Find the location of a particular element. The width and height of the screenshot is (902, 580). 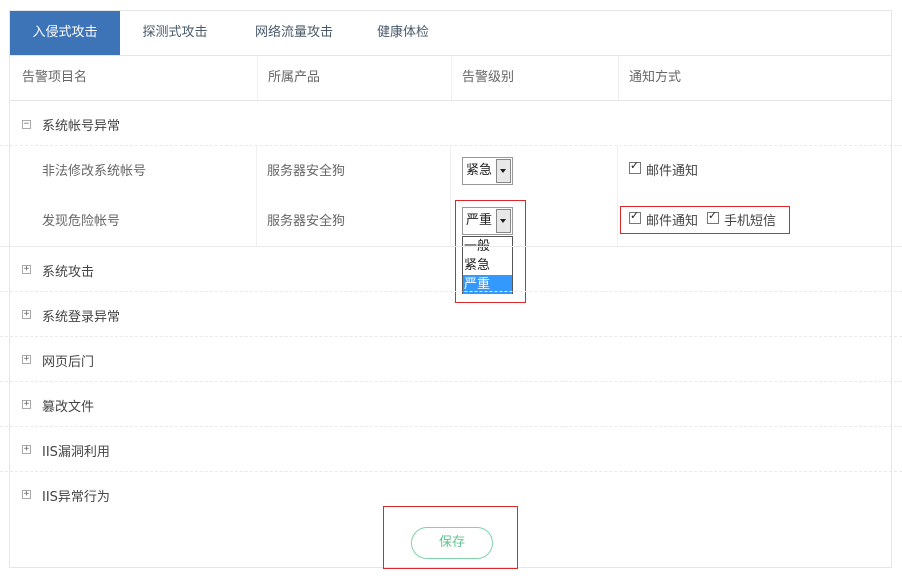

tab-intrusion-attack: 入侵式攻击 is located at coordinates (65, 33).